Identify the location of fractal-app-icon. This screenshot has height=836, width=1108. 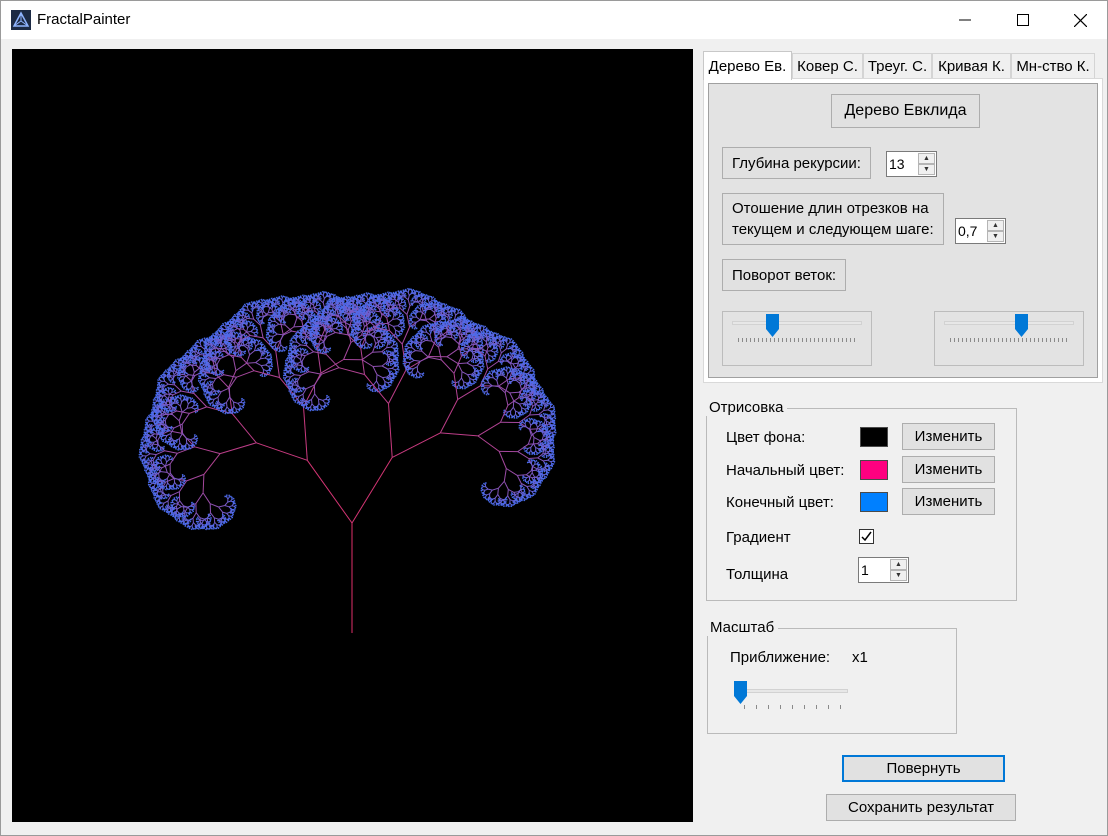
(21, 20).